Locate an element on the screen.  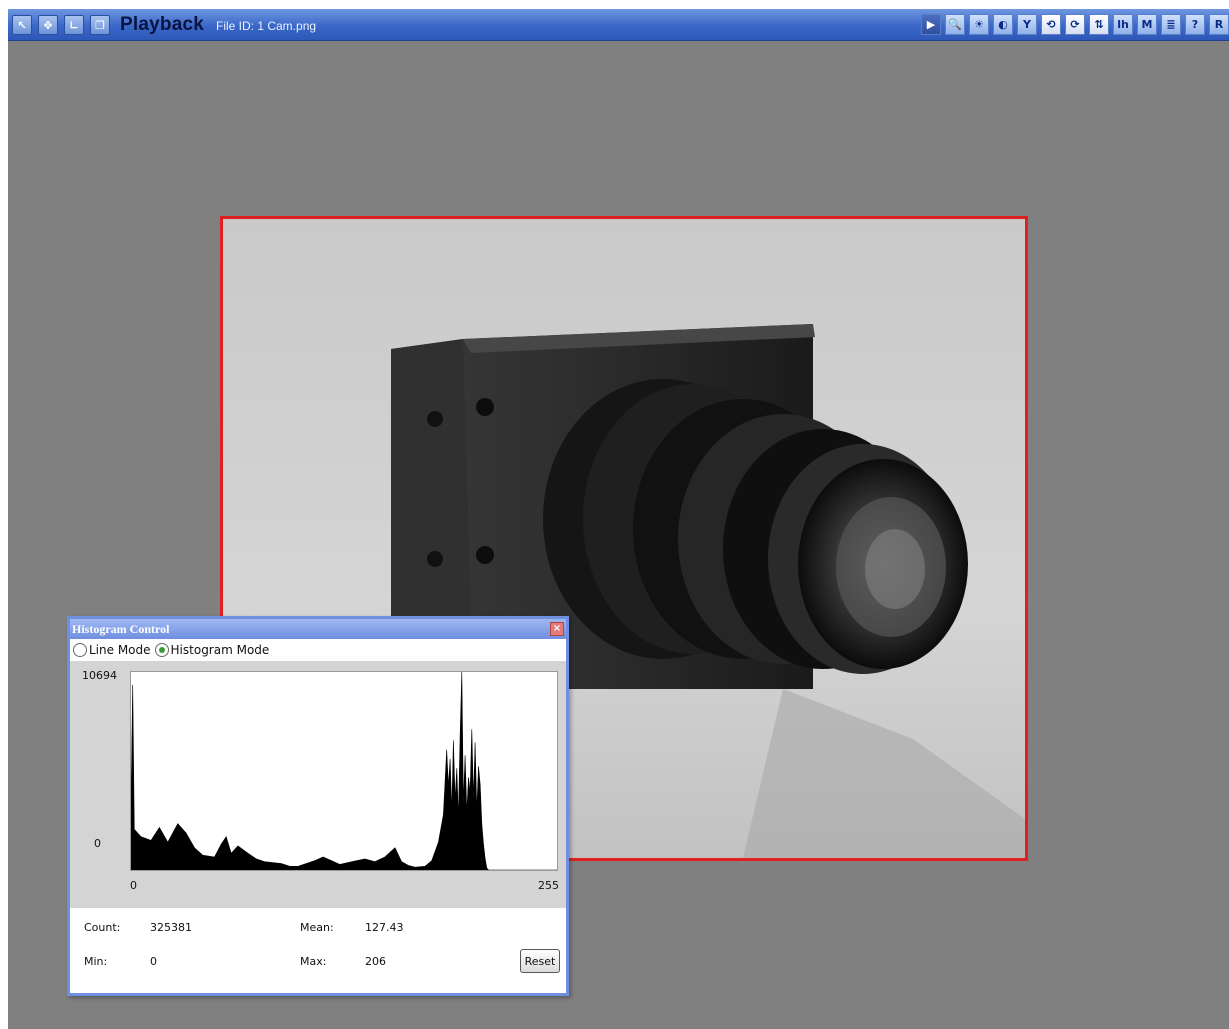
filter-icon: Y is located at coordinates (1027, 24).